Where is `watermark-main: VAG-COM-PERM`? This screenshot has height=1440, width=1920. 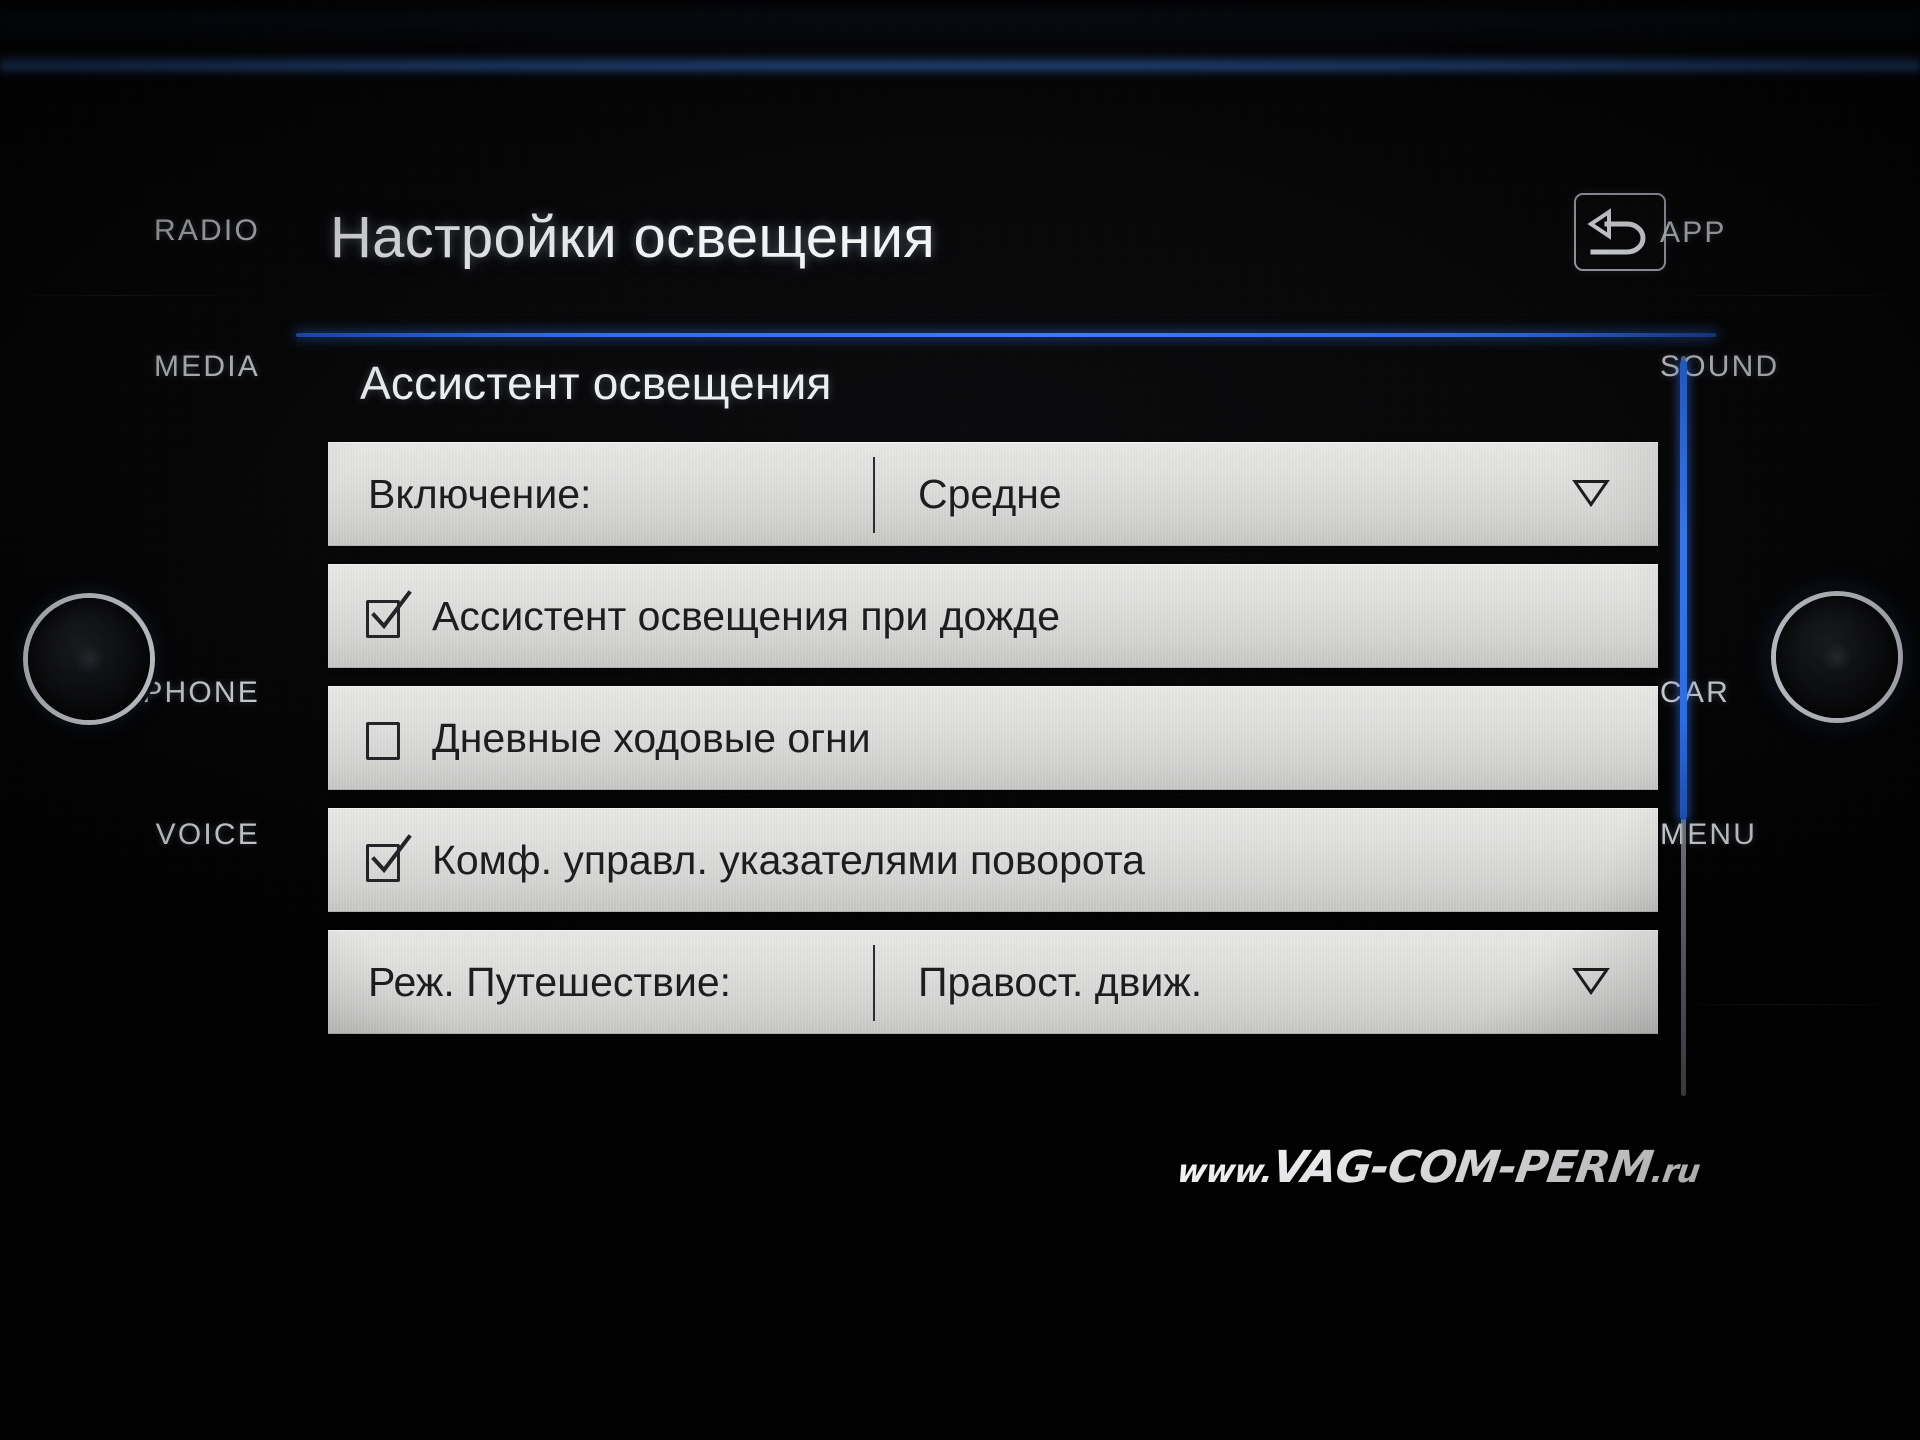
watermark-main: VAG-COM-PERM is located at coordinates (1462, 1167).